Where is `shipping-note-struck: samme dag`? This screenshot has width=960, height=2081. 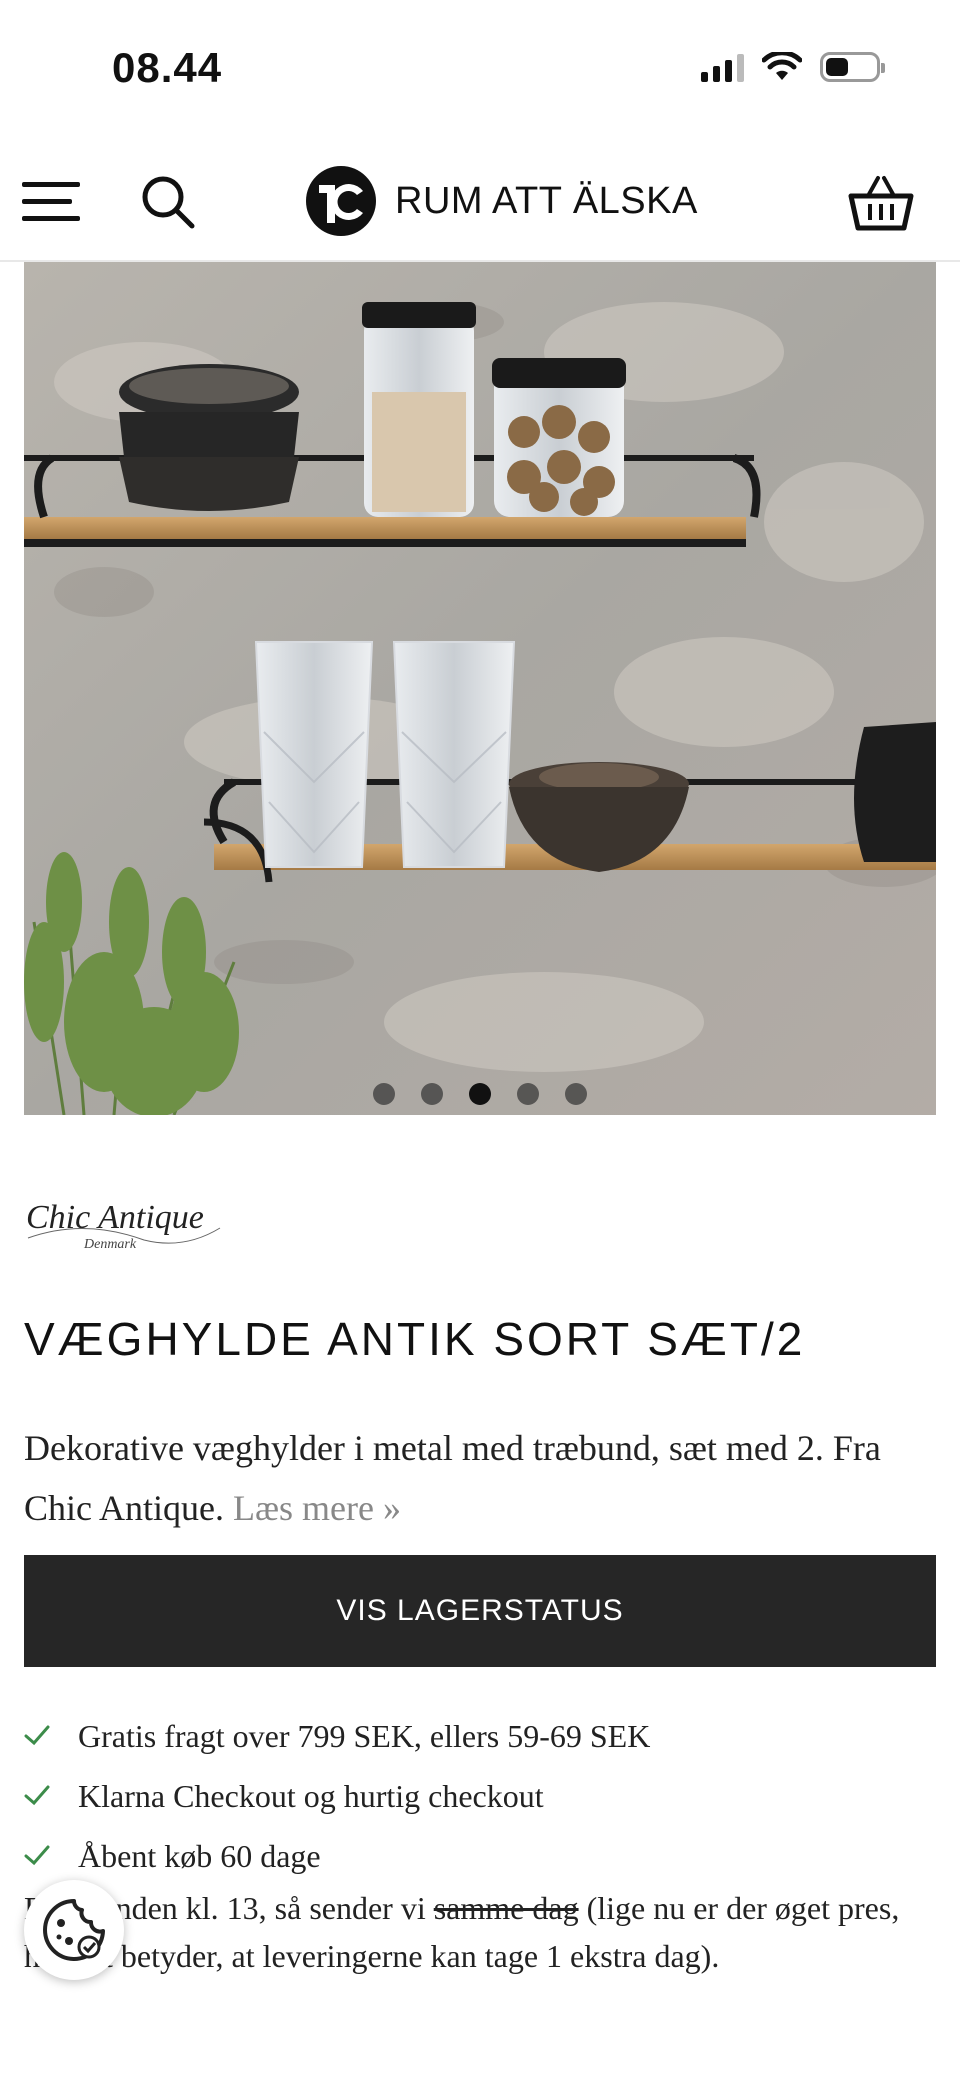 shipping-note-struck: samme dag is located at coordinates (506, 1908).